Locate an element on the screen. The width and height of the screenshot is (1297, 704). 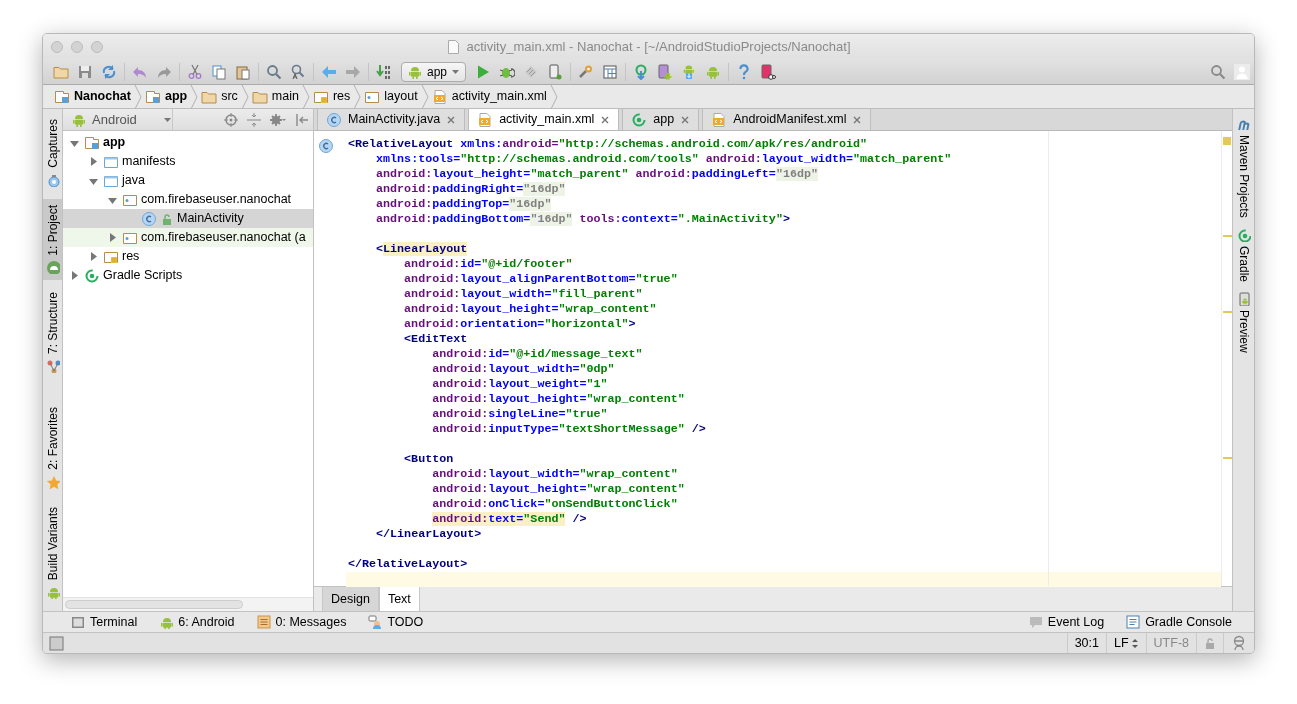
code-line: android:inputType="textShortMessage" /> is located at coordinates (569, 429).